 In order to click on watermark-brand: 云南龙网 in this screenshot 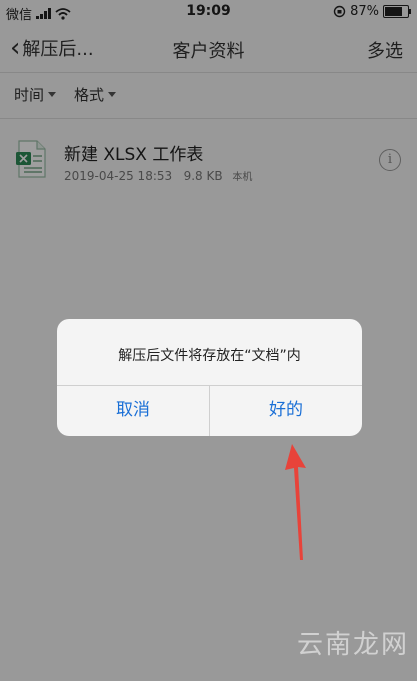, I will do `click(352, 645)`.